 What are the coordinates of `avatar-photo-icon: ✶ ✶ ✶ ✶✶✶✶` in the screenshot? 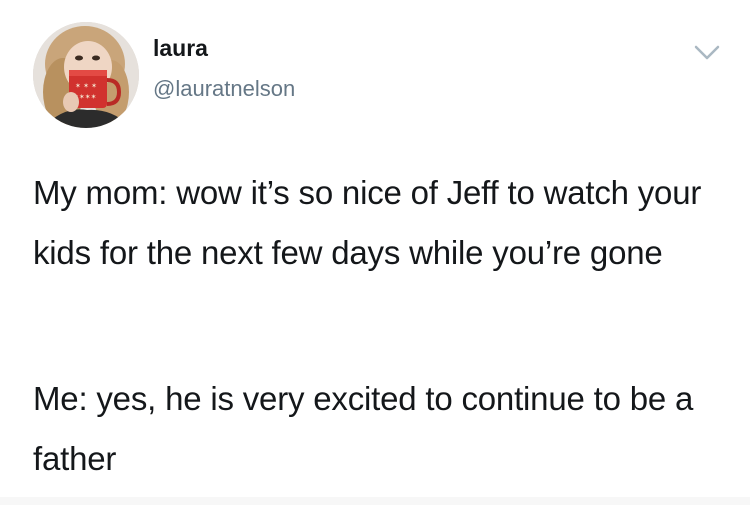 It's located at (86, 75).